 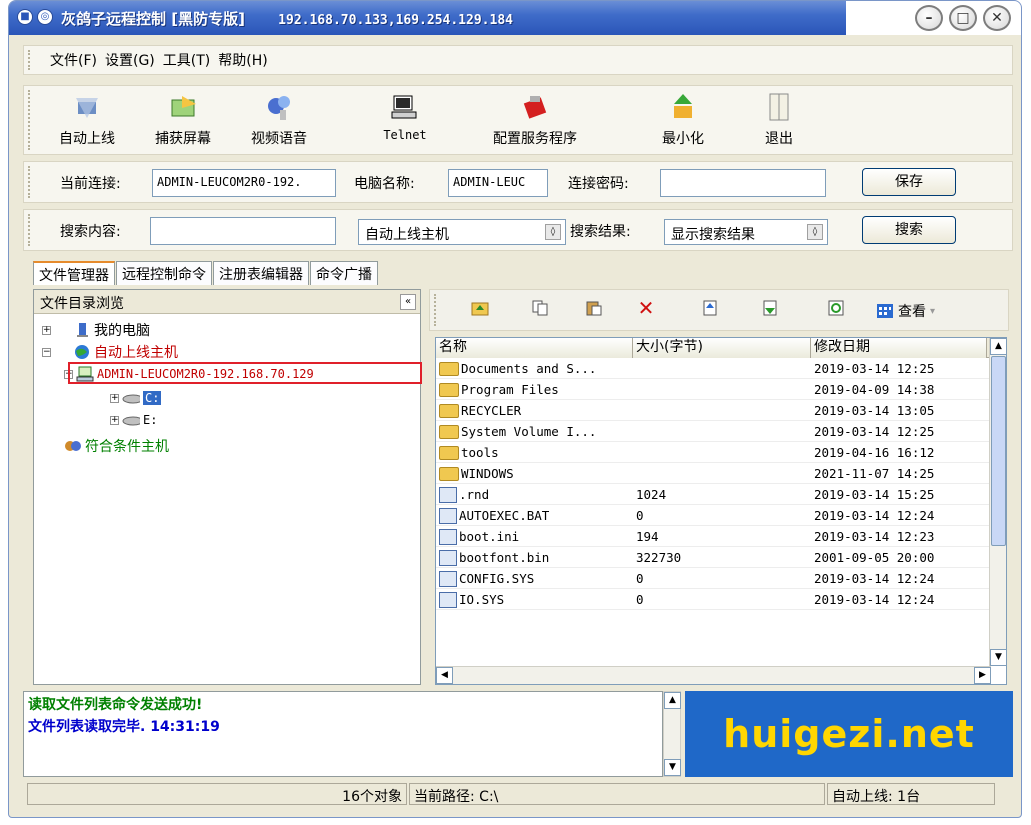 I want to click on file-name: IO.SYS, so click(x=482, y=599).